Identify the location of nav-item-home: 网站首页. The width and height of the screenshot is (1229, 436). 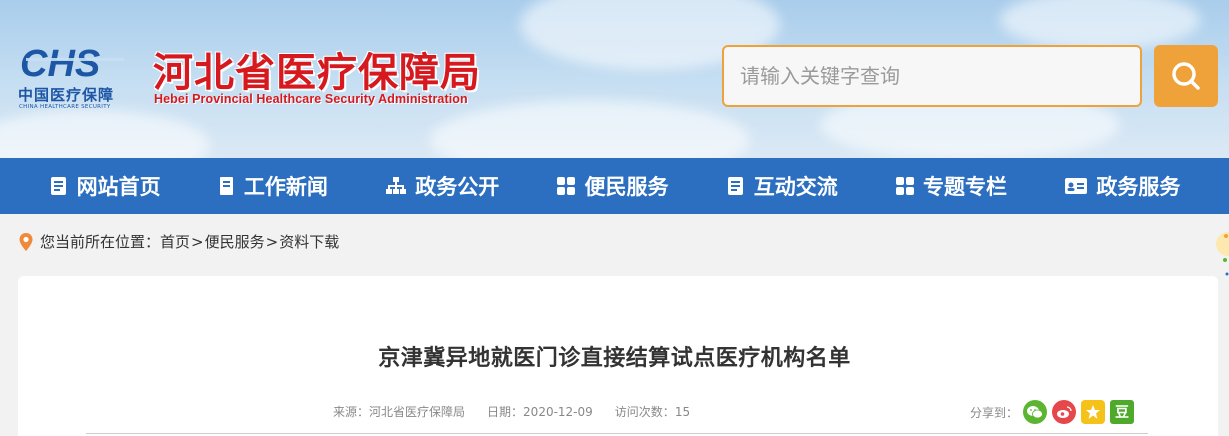
(105, 186).